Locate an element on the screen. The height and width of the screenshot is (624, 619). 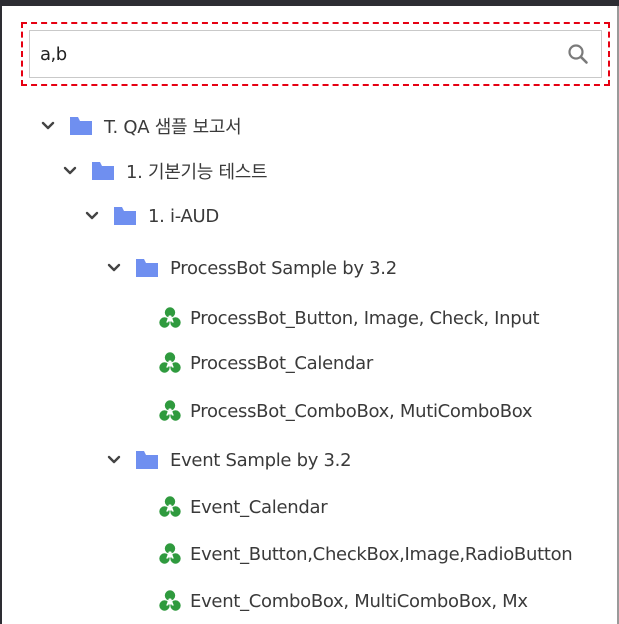
tree-item-report: A Event_ComboBox, MultiComboBox, Mx is located at coordinates (343, 601).